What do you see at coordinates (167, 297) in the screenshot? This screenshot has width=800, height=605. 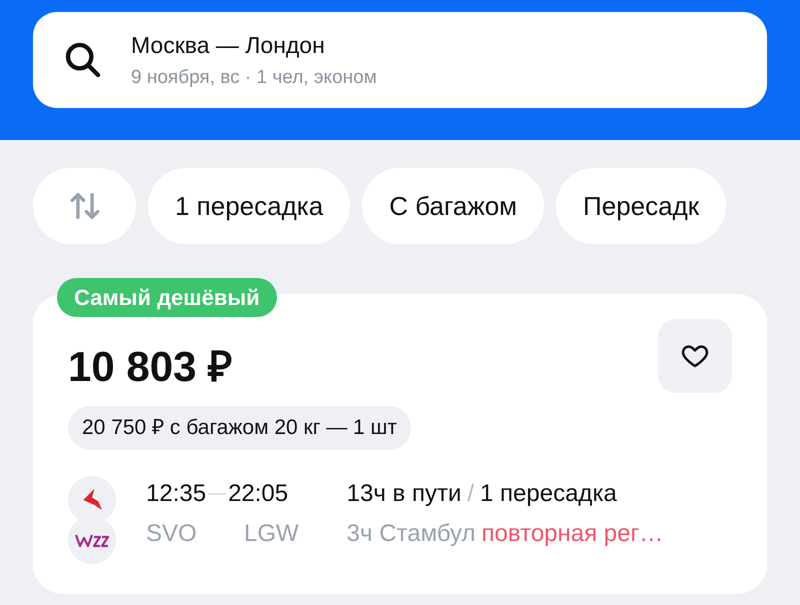 I see `cheapest-badge: Самый дешёвый` at bounding box center [167, 297].